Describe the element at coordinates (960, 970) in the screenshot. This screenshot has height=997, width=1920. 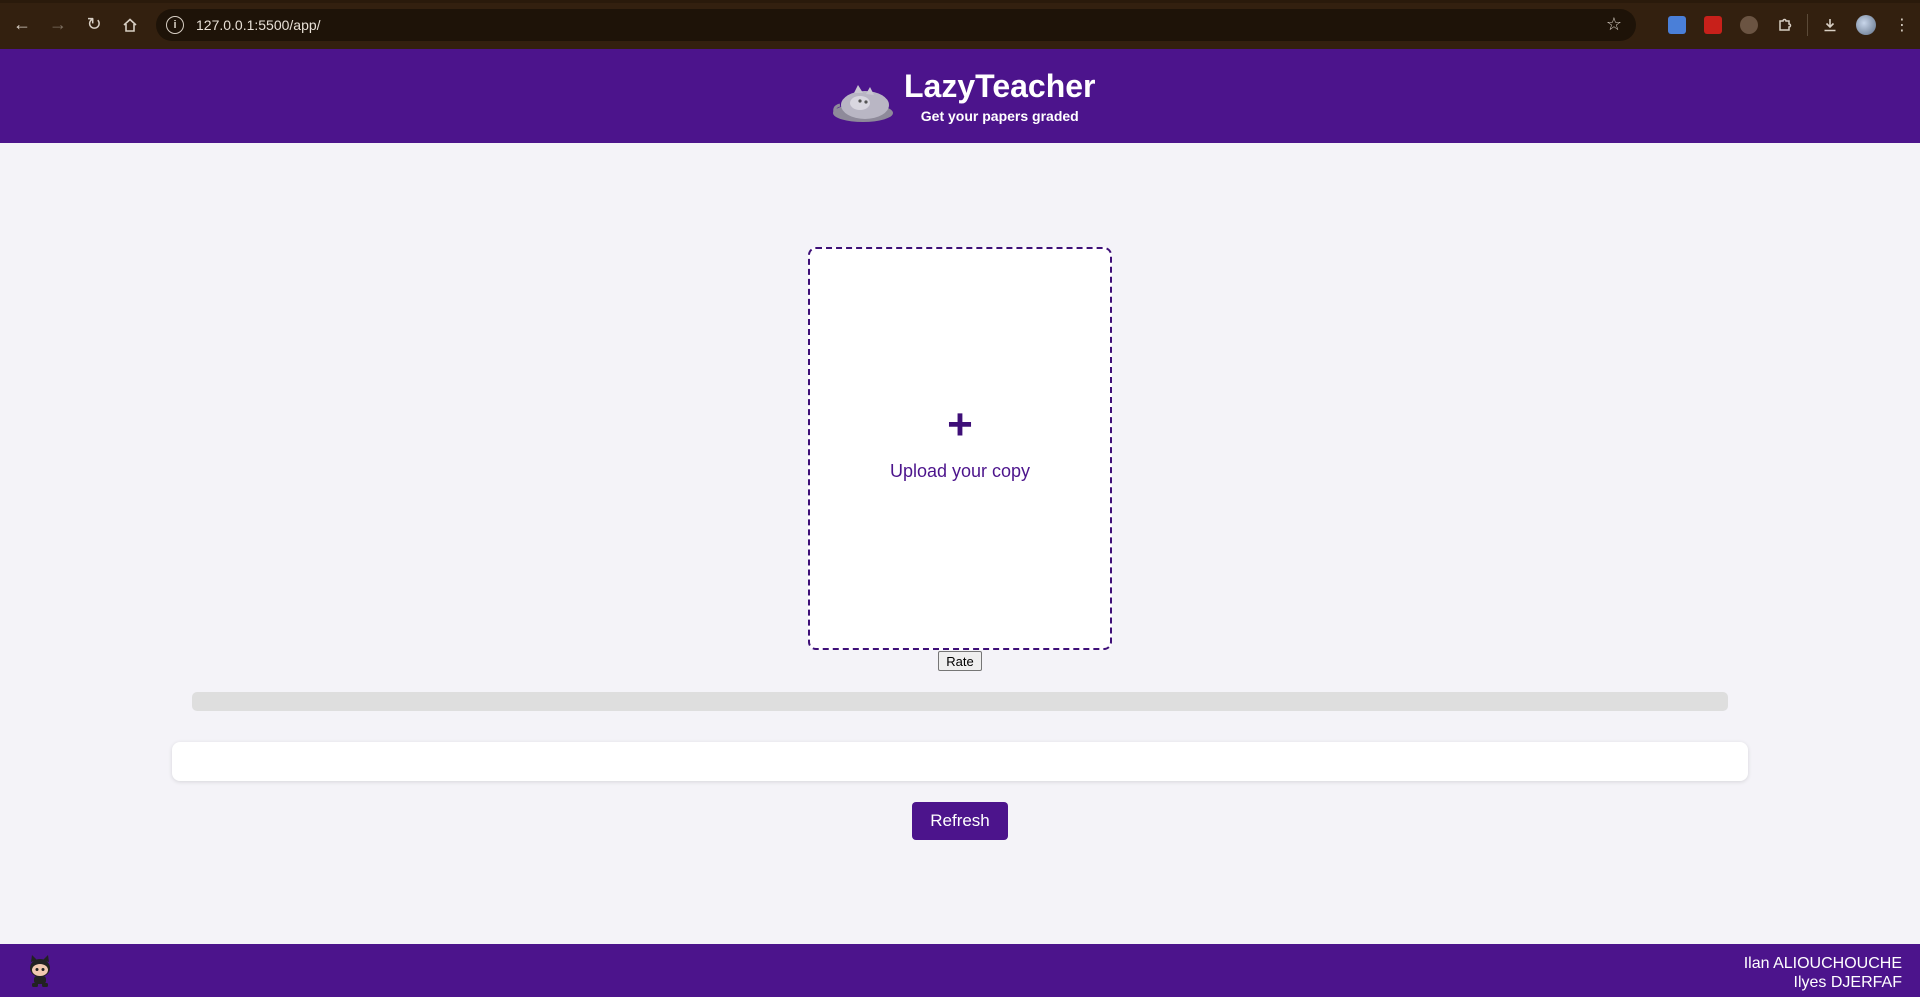
I see `app-footer: Ilan ALIOUCHOUCHE Ilyes DJERFAF` at that location.